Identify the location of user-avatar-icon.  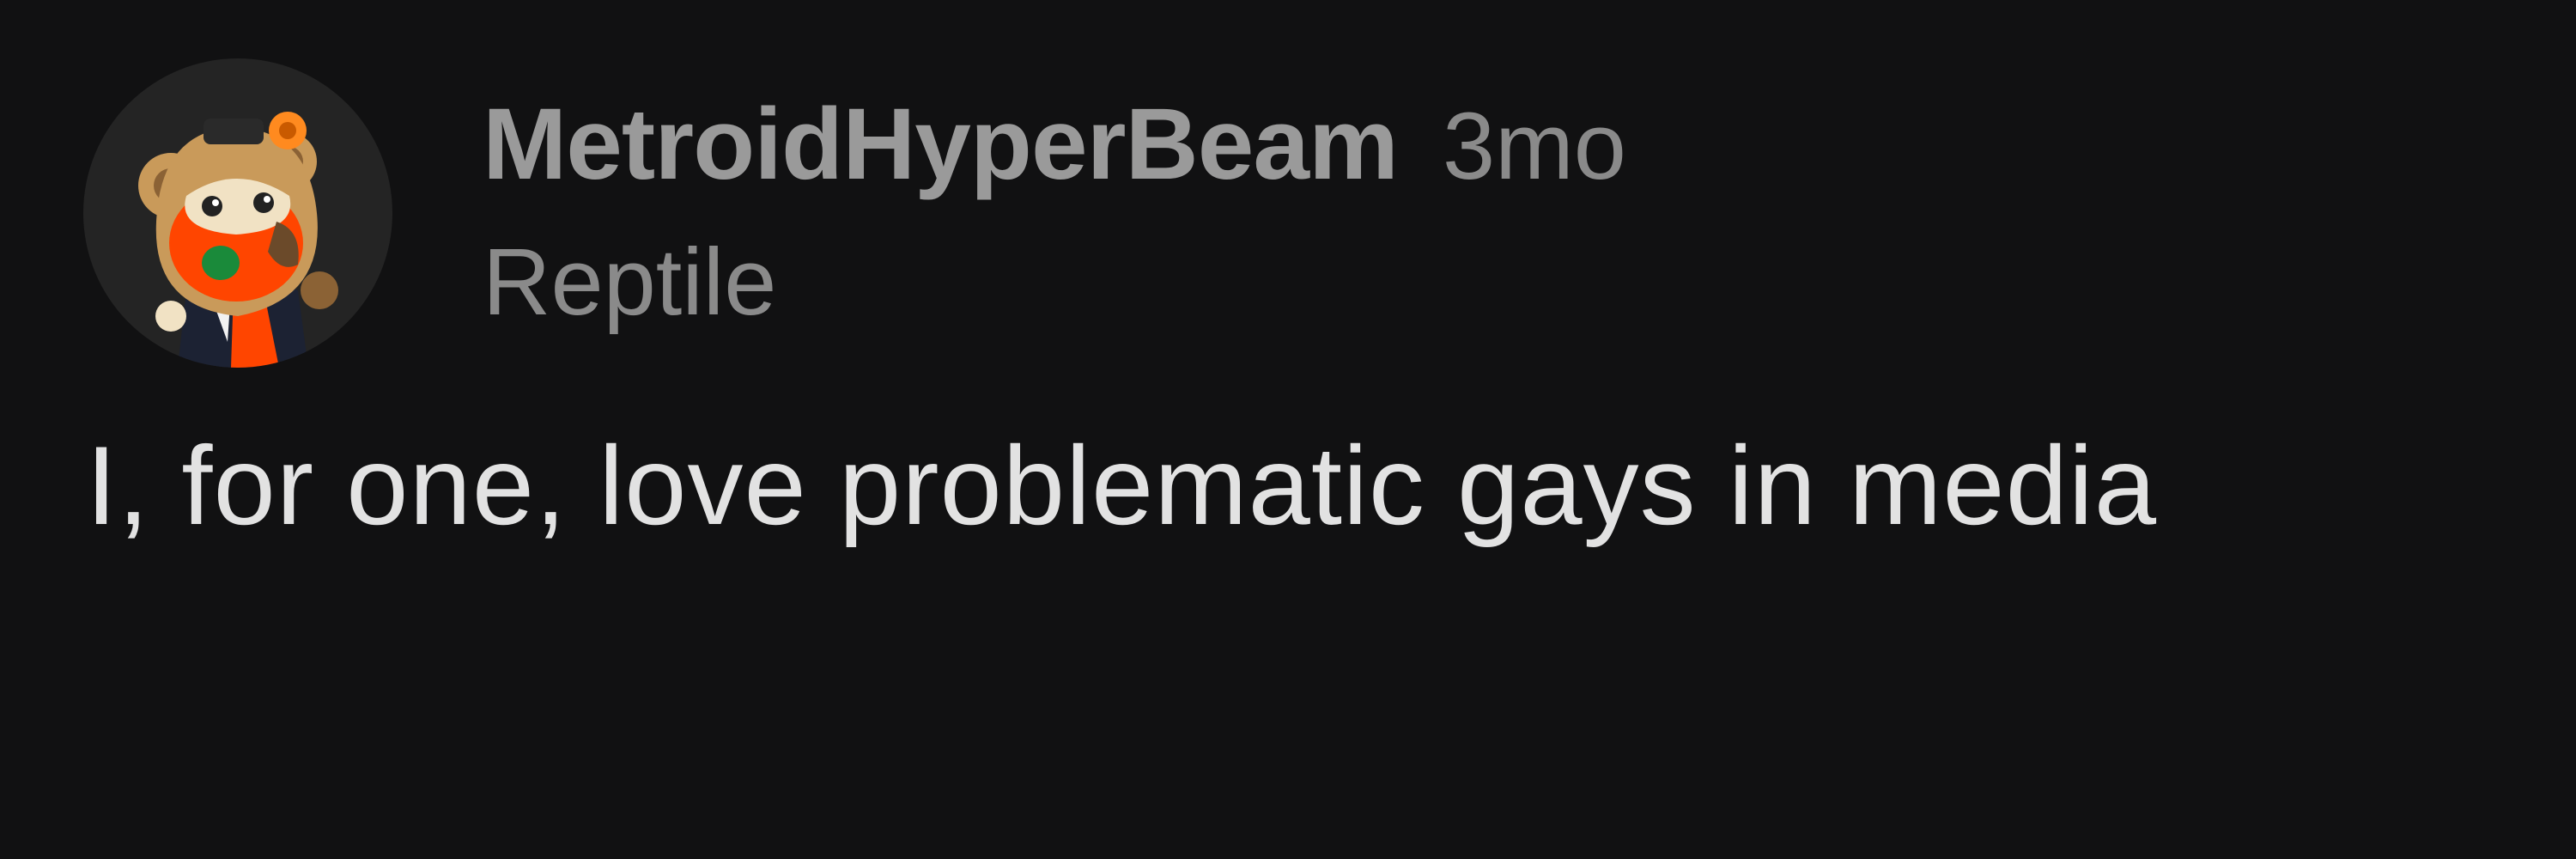
(238, 213).